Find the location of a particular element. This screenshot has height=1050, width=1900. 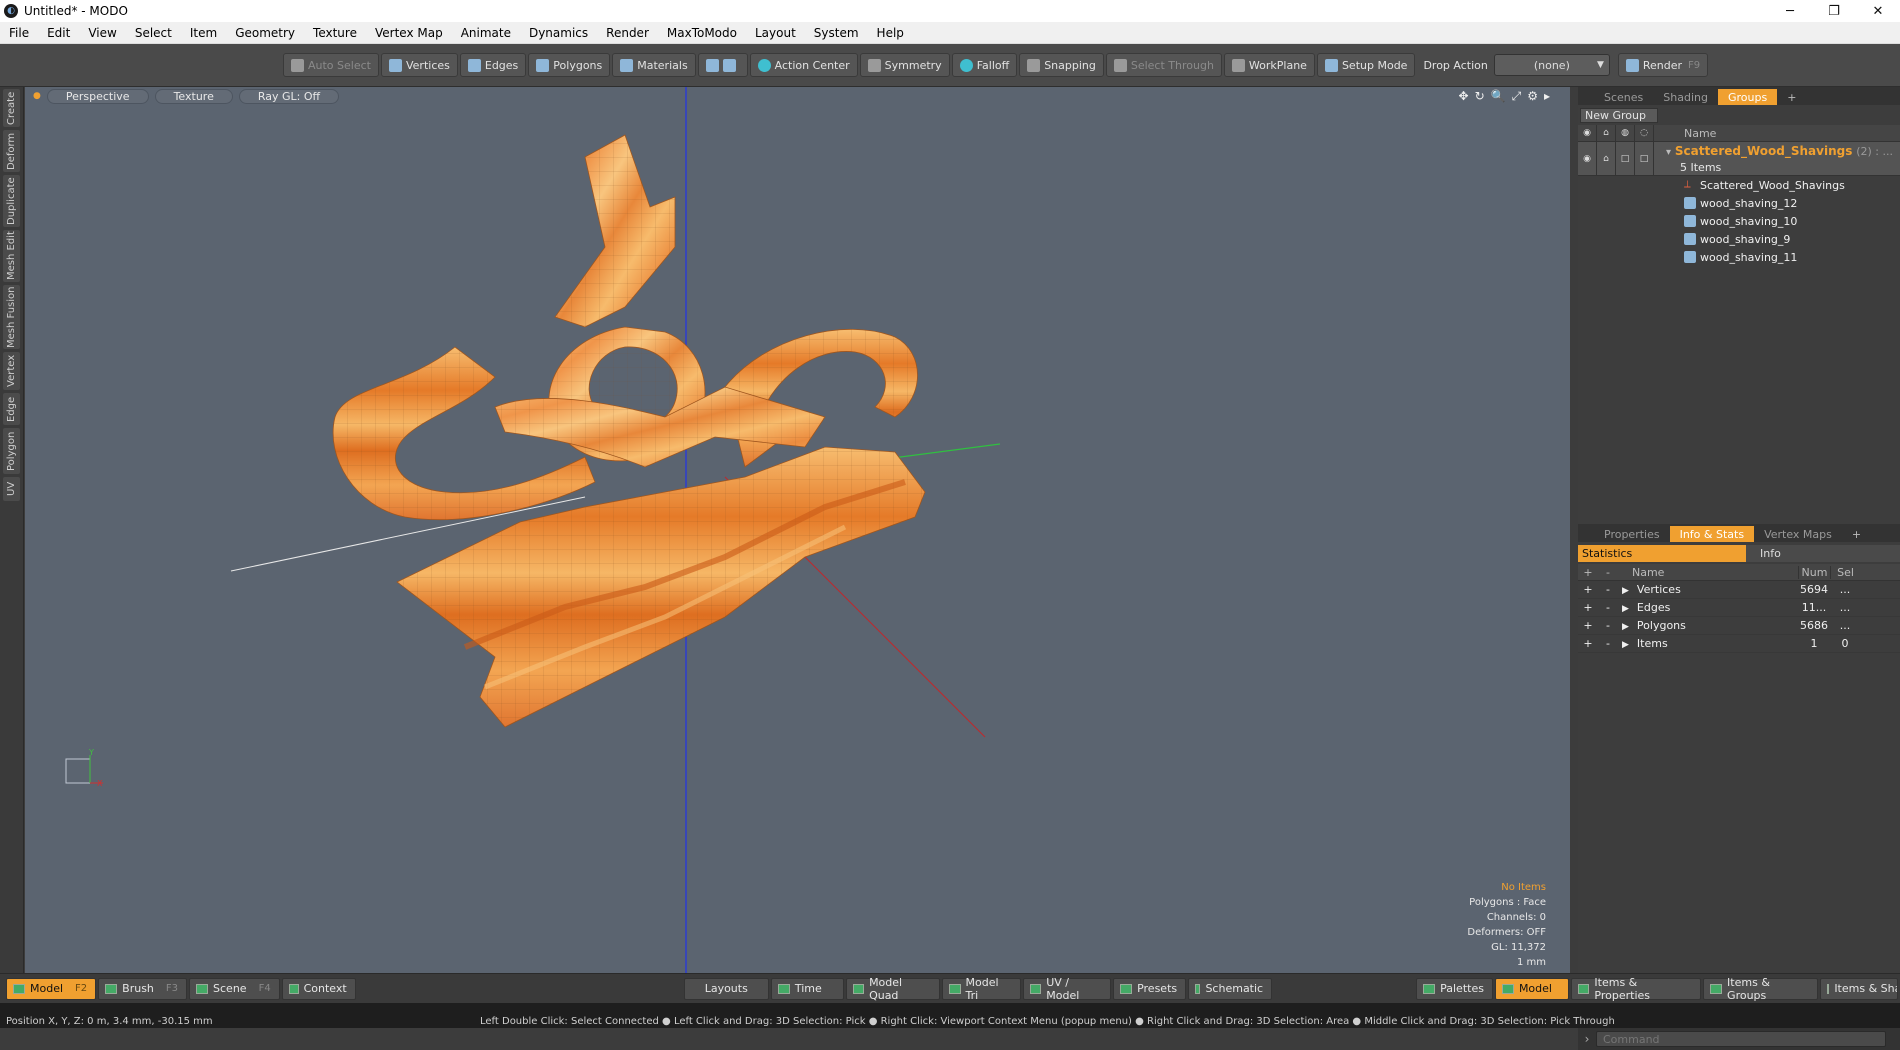

uv-model-button: UV / Model is located at coordinates (1067, 989).